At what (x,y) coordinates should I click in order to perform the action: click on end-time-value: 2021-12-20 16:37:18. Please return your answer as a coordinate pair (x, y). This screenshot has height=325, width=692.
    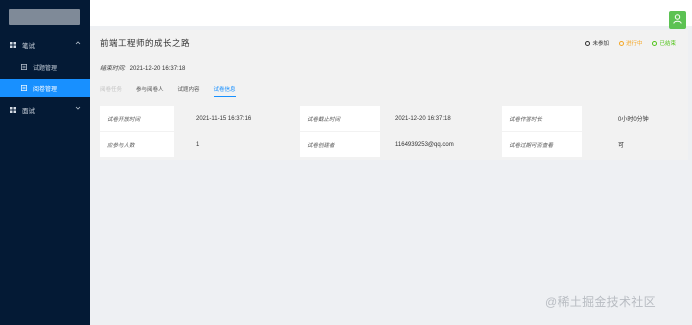
    Looking at the image, I should click on (157, 69).